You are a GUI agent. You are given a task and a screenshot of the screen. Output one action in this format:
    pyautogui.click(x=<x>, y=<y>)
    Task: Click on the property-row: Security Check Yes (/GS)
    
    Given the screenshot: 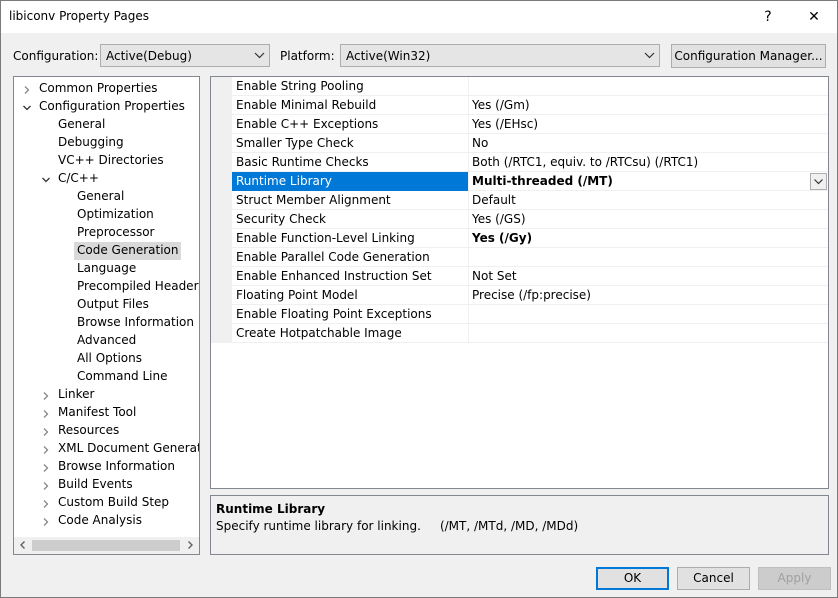 What is the action you would take?
    pyautogui.click(x=519, y=219)
    